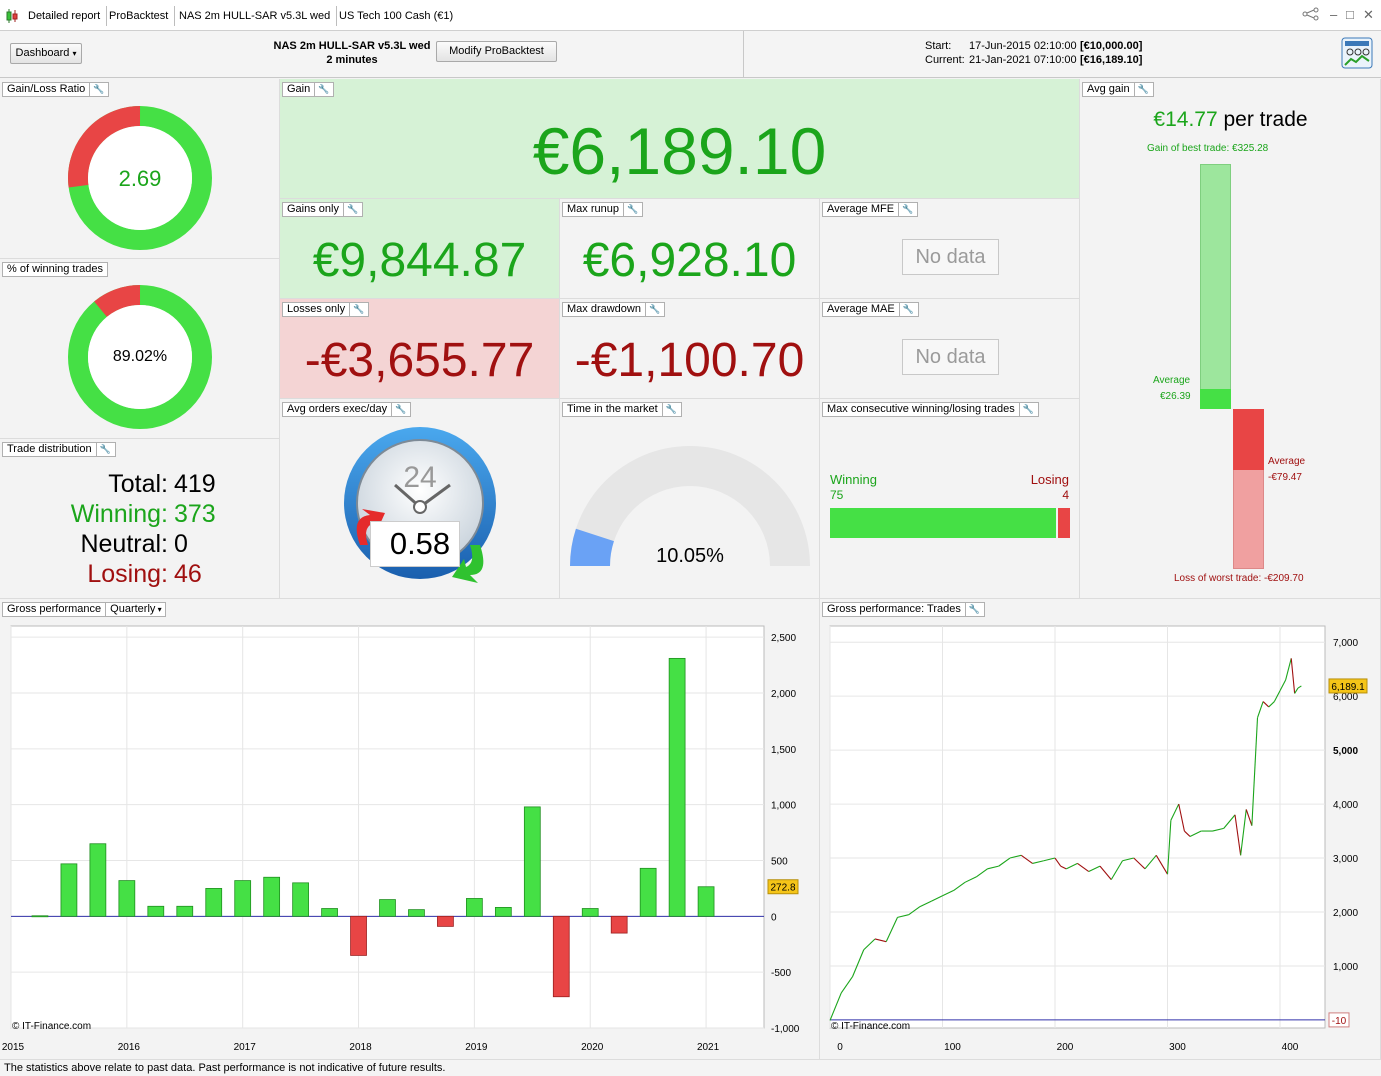 The image size is (1381, 1076). What do you see at coordinates (1049, 479) in the screenshot?
I see `losing-streak-label: Losing` at bounding box center [1049, 479].